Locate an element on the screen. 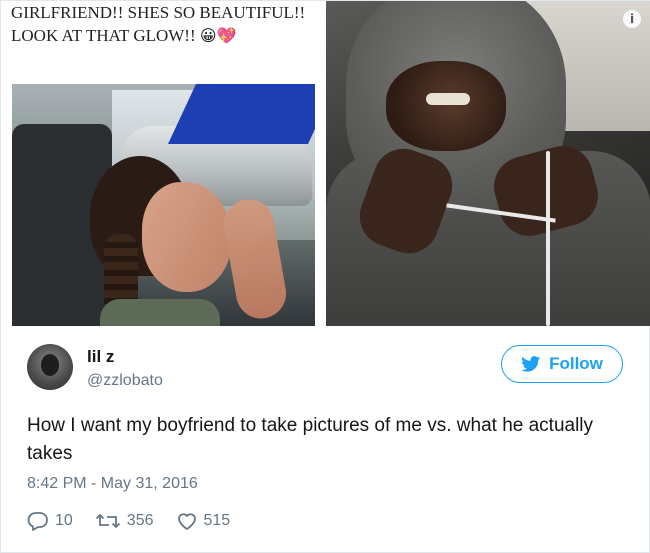 The width and height of the screenshot is (650, 553). info-icon: i is located at coordinates (632, 19).